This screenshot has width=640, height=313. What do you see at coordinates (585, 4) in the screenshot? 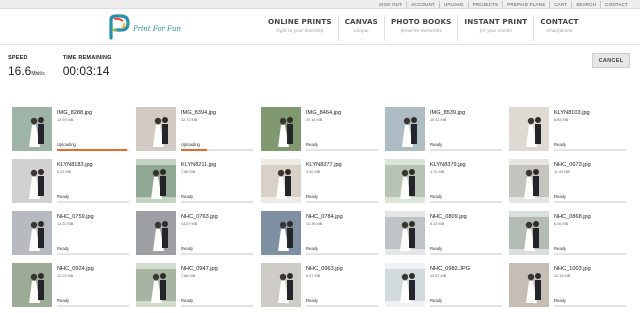
I see `top-link-search: SEARCH` at bounding box center [585, 4].